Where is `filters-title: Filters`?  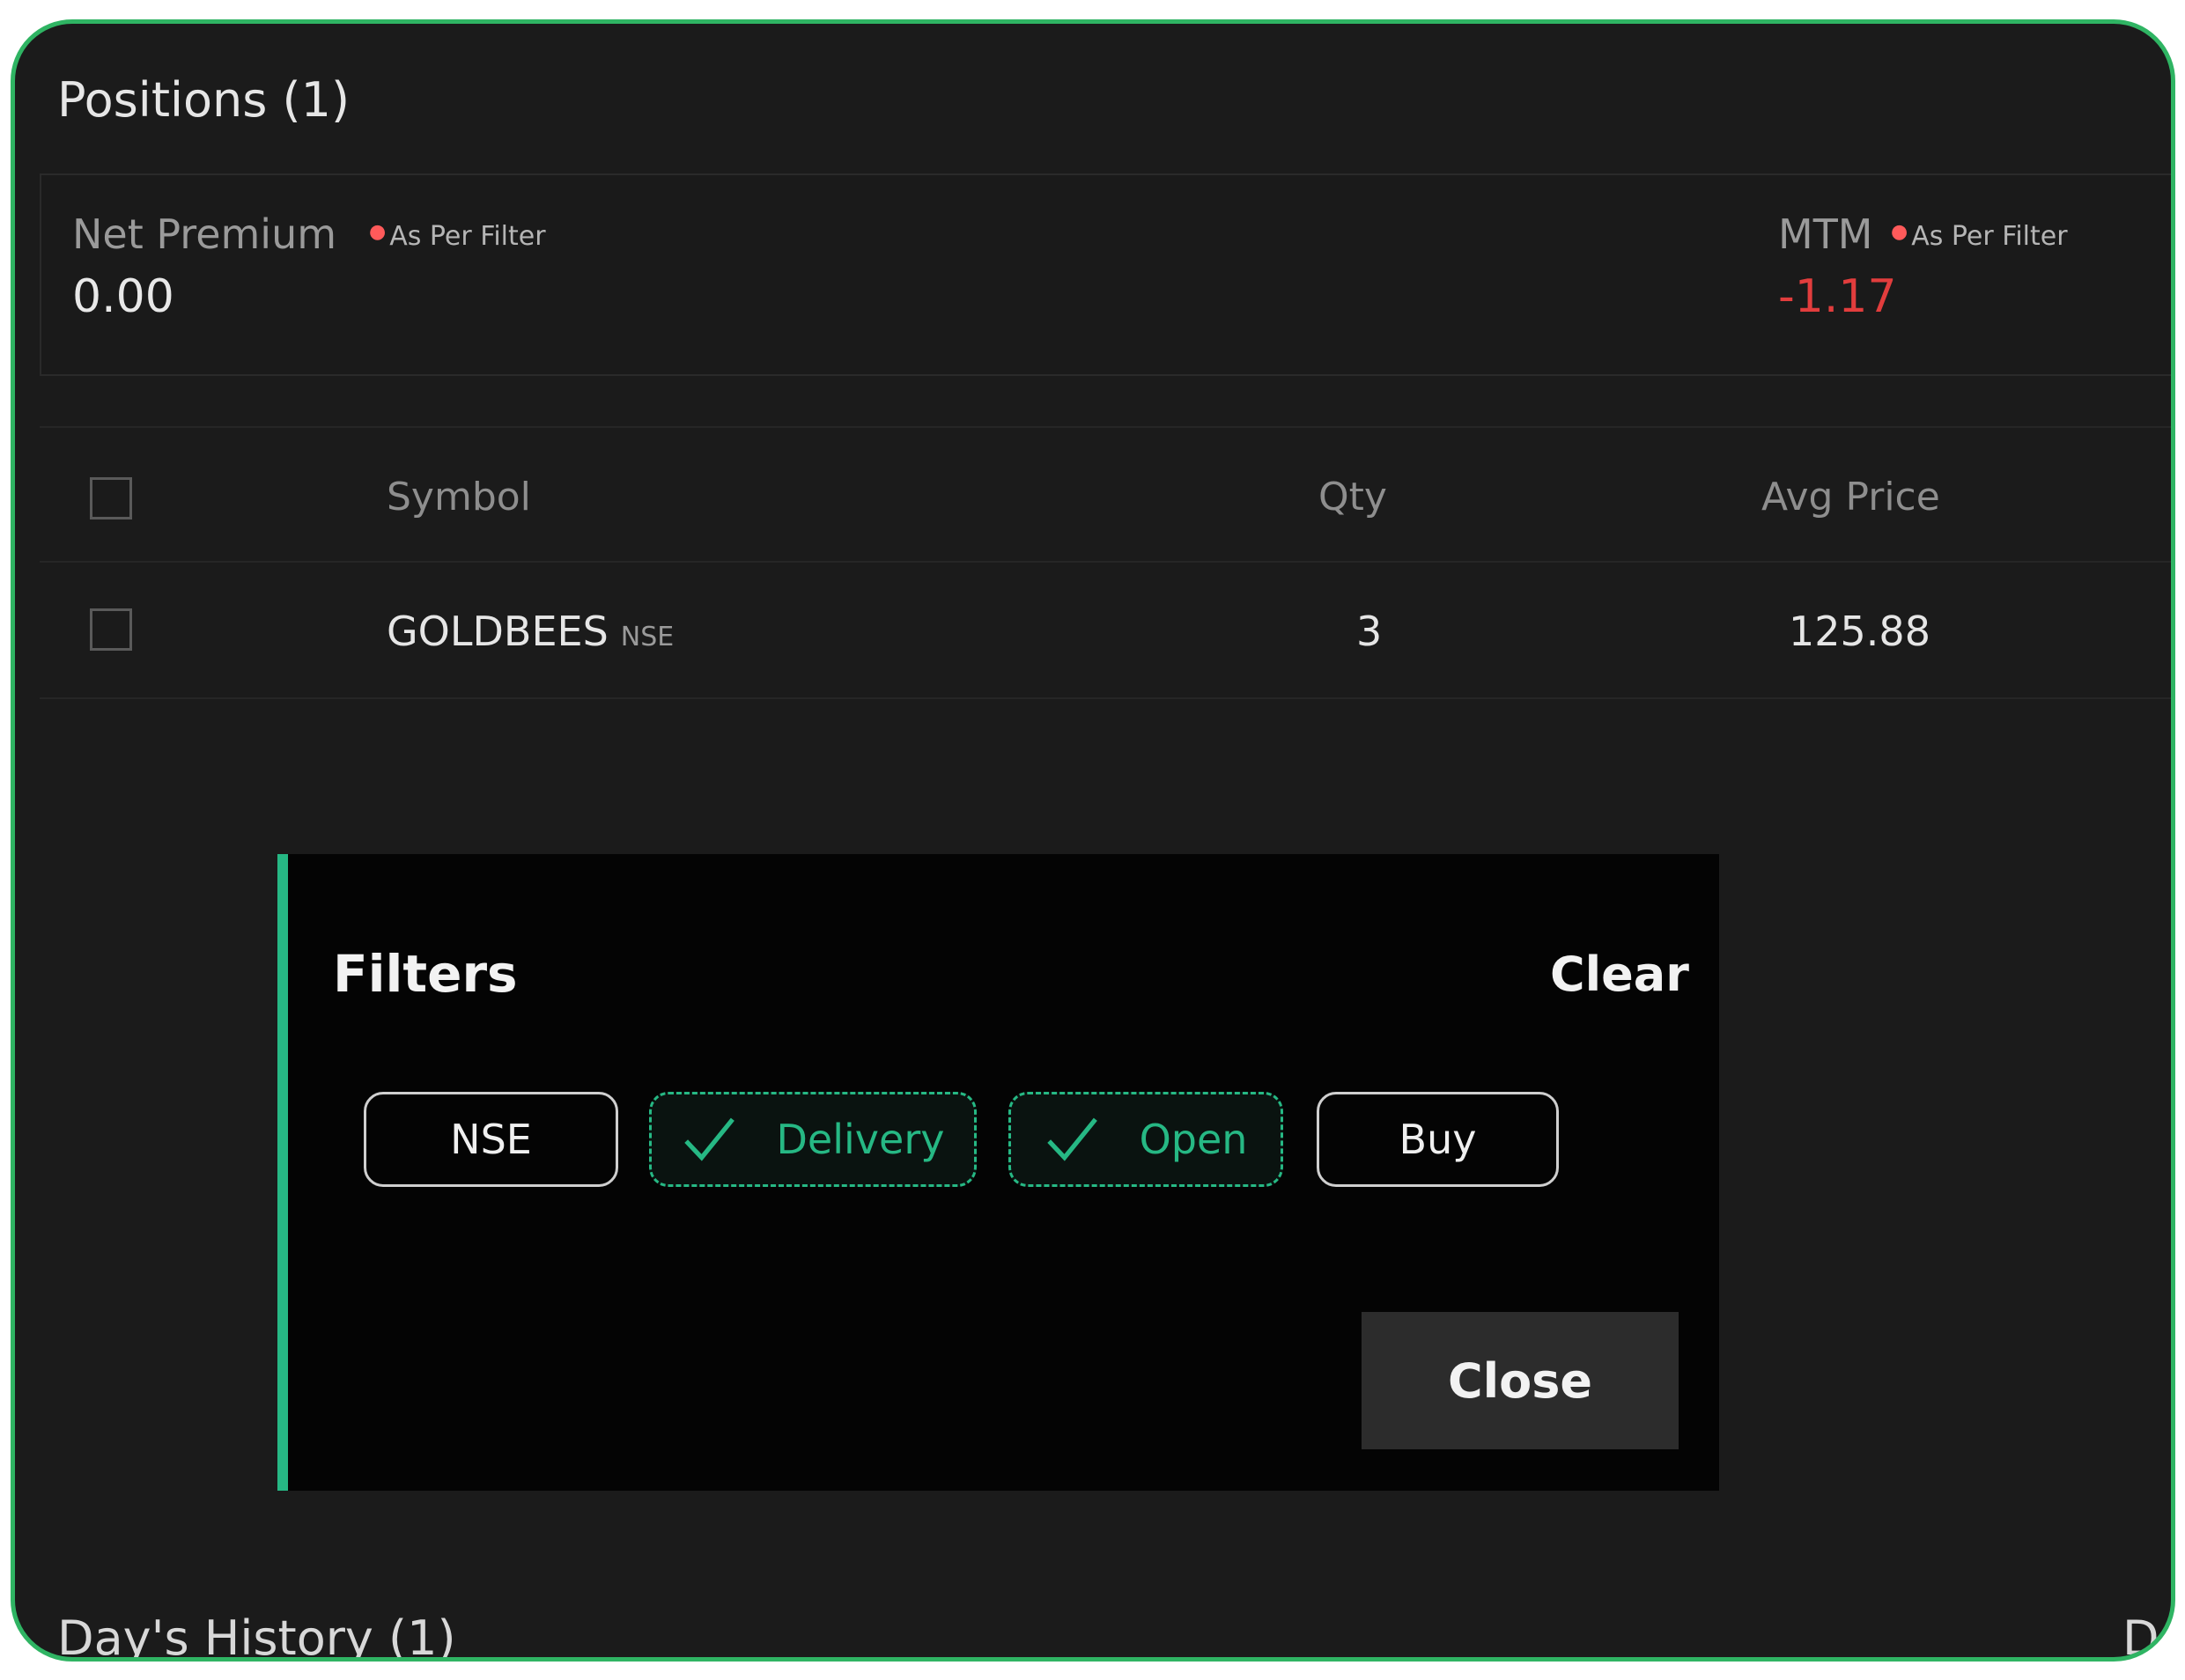
filters-title: Filters is located at coordinates (425, 974).